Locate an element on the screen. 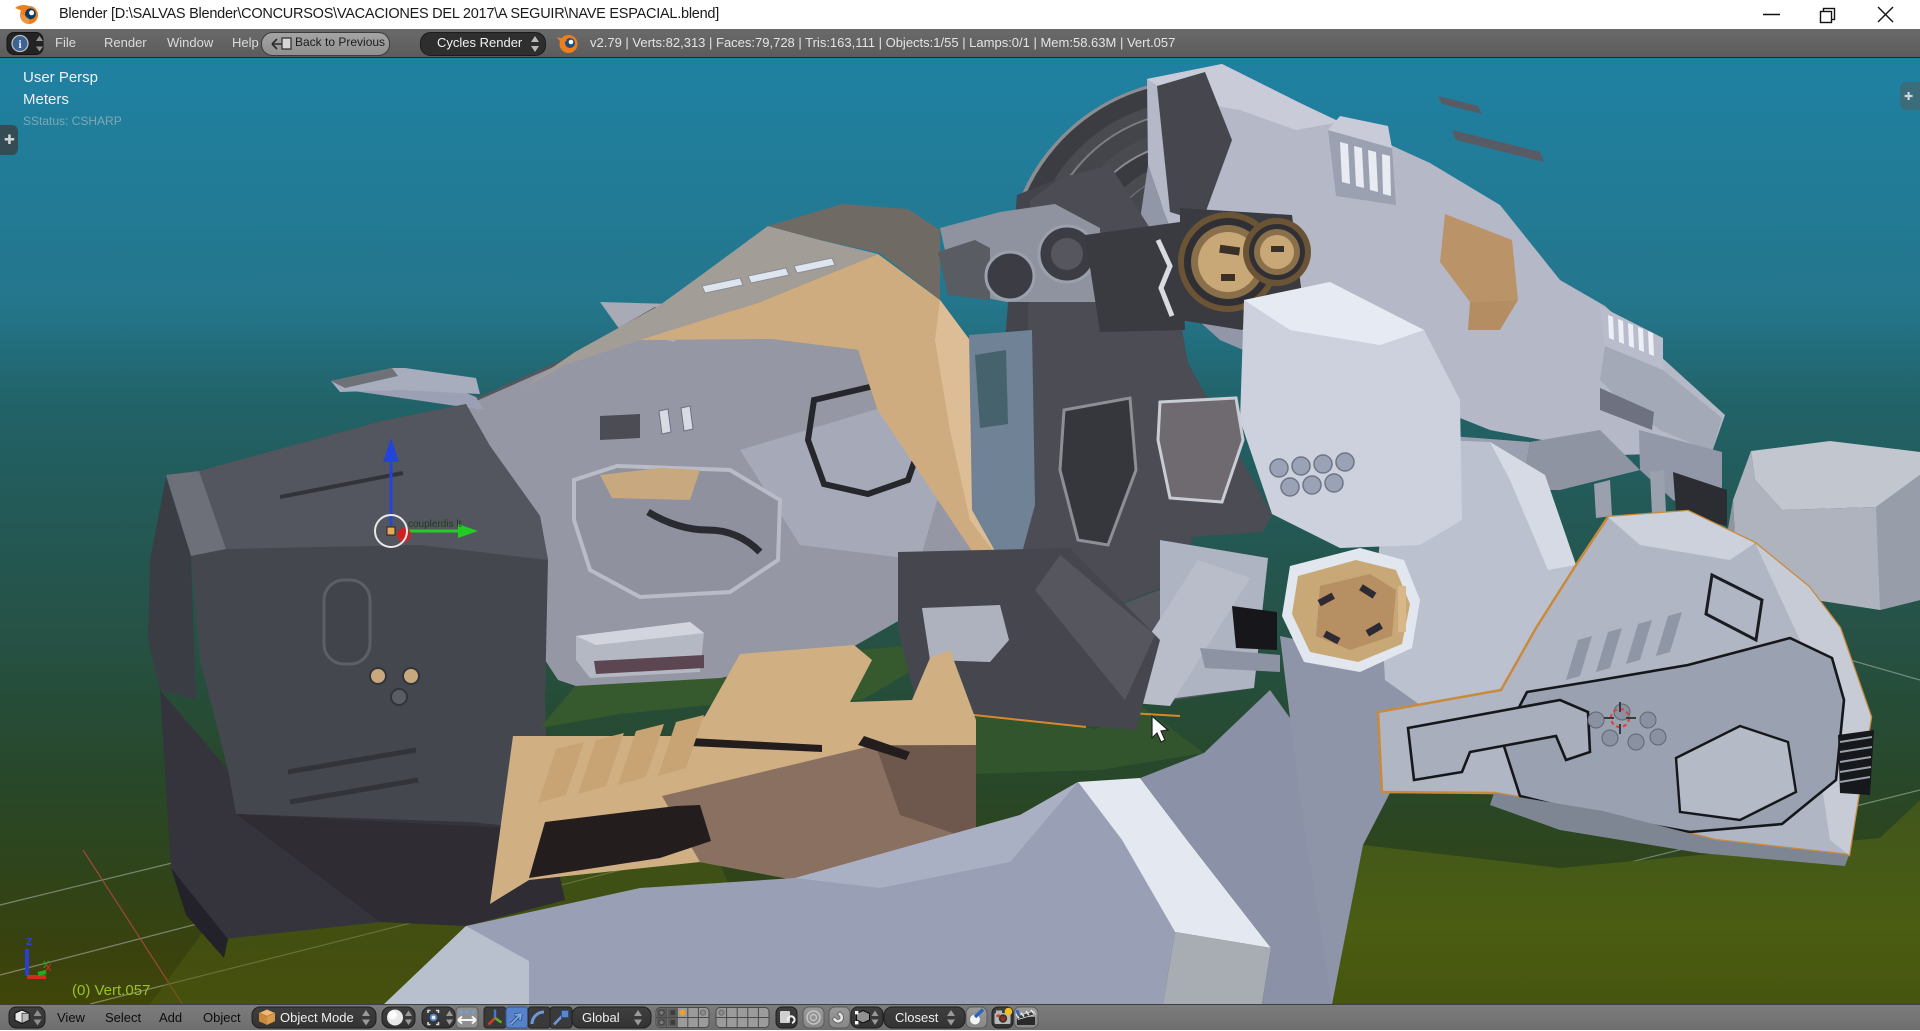 The width and height of the screenshot is (1920, 1031). svg-text: z is located at coordinates (29, 940).